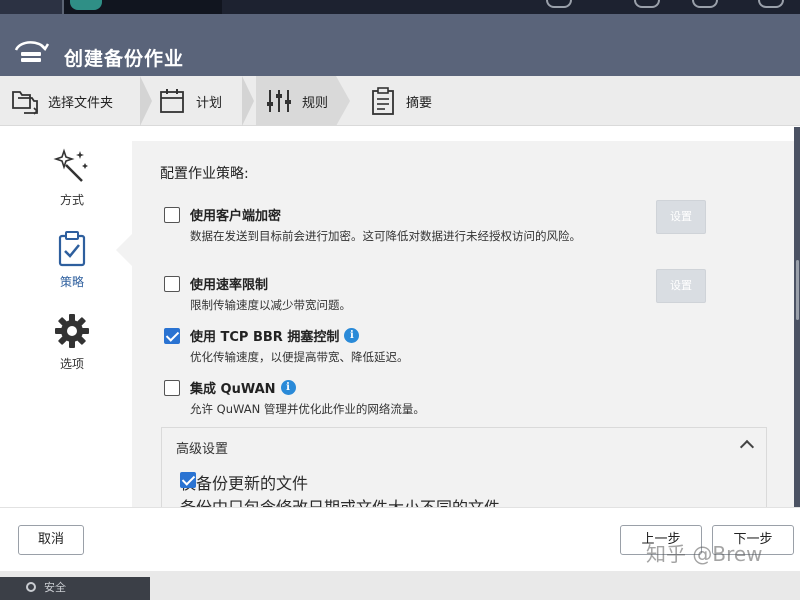  What do you see at coordinates (233, 389) in the screenshot?
I see `option-label: 集成 QuWAN` at bounding box center [233, 389].